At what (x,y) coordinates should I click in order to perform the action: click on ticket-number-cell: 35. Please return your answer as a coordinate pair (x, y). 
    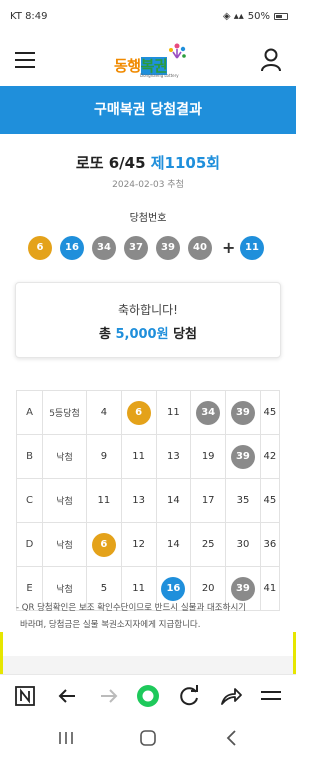
    Looking at the image, I should click on (243, 500).